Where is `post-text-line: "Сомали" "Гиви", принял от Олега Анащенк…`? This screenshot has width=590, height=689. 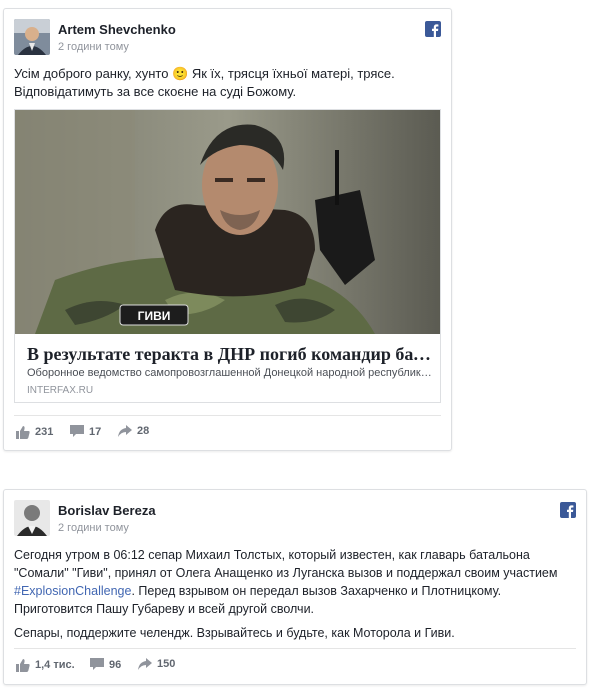
post-text-line: "Сомали" "Гиви", принял от Олега Анащенк… is located at coordinates (286, 573).